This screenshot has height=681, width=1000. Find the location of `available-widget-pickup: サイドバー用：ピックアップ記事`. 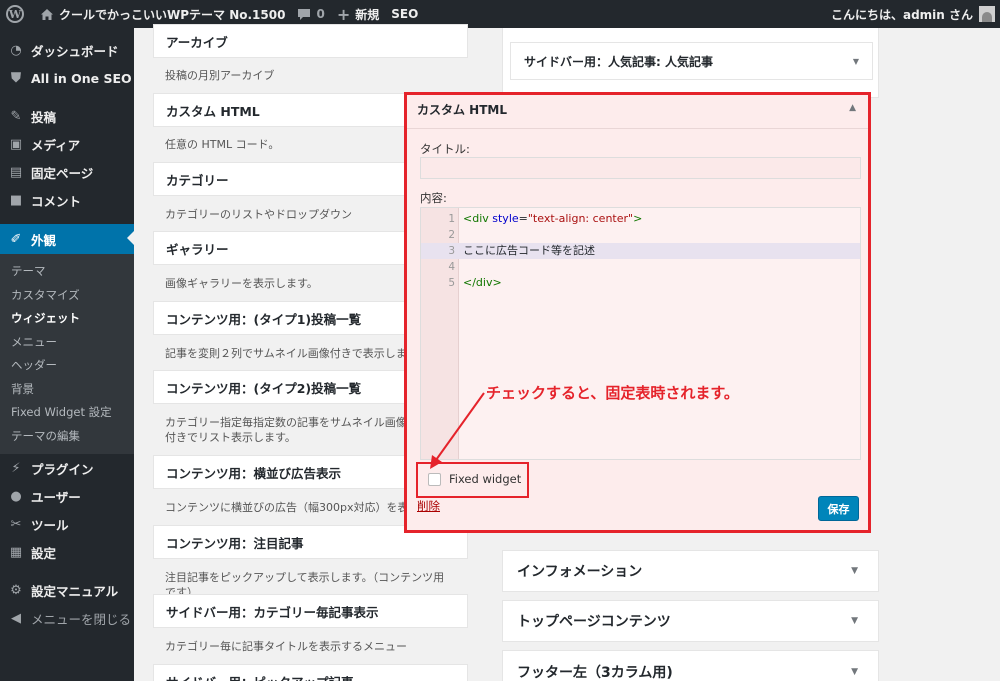

available-widget-pickup: サイドバー用：ピックアップ記事 is located at coordinates (310, 672).